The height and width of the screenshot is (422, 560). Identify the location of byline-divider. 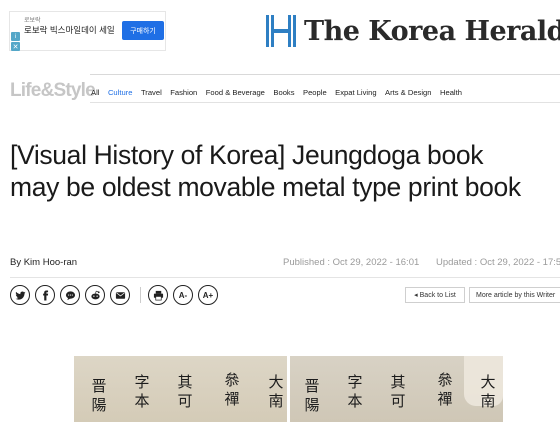
(285, 277).